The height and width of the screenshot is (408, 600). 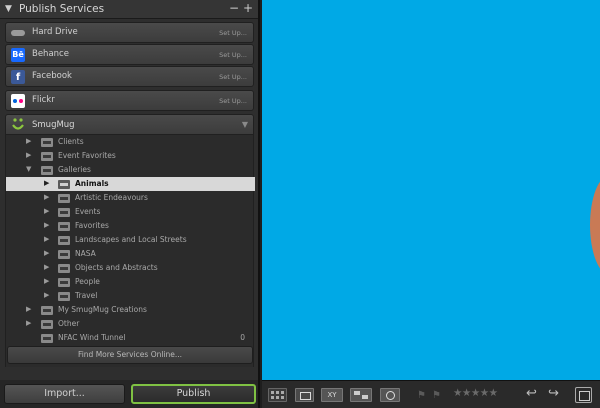 I want to click on collapse-triangle-icon: ▼, so click(x=8, y=9).